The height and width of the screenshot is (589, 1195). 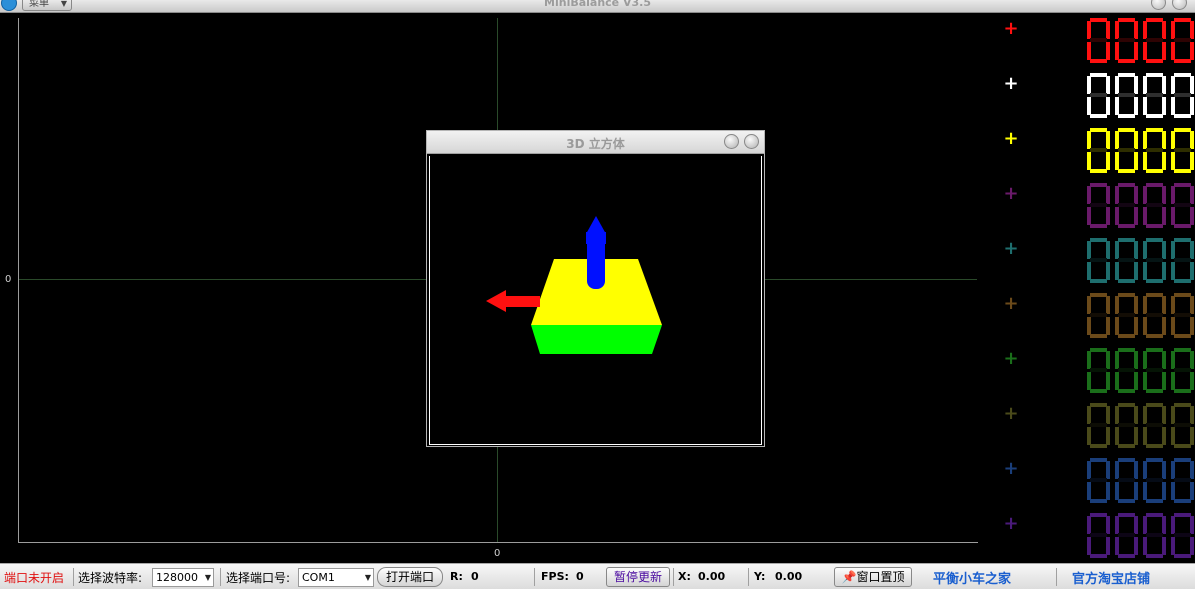 What do you see at coordinates (751, 141) in the screenshot?
I see `dialog-close-button` at bounding box center [751, 141].